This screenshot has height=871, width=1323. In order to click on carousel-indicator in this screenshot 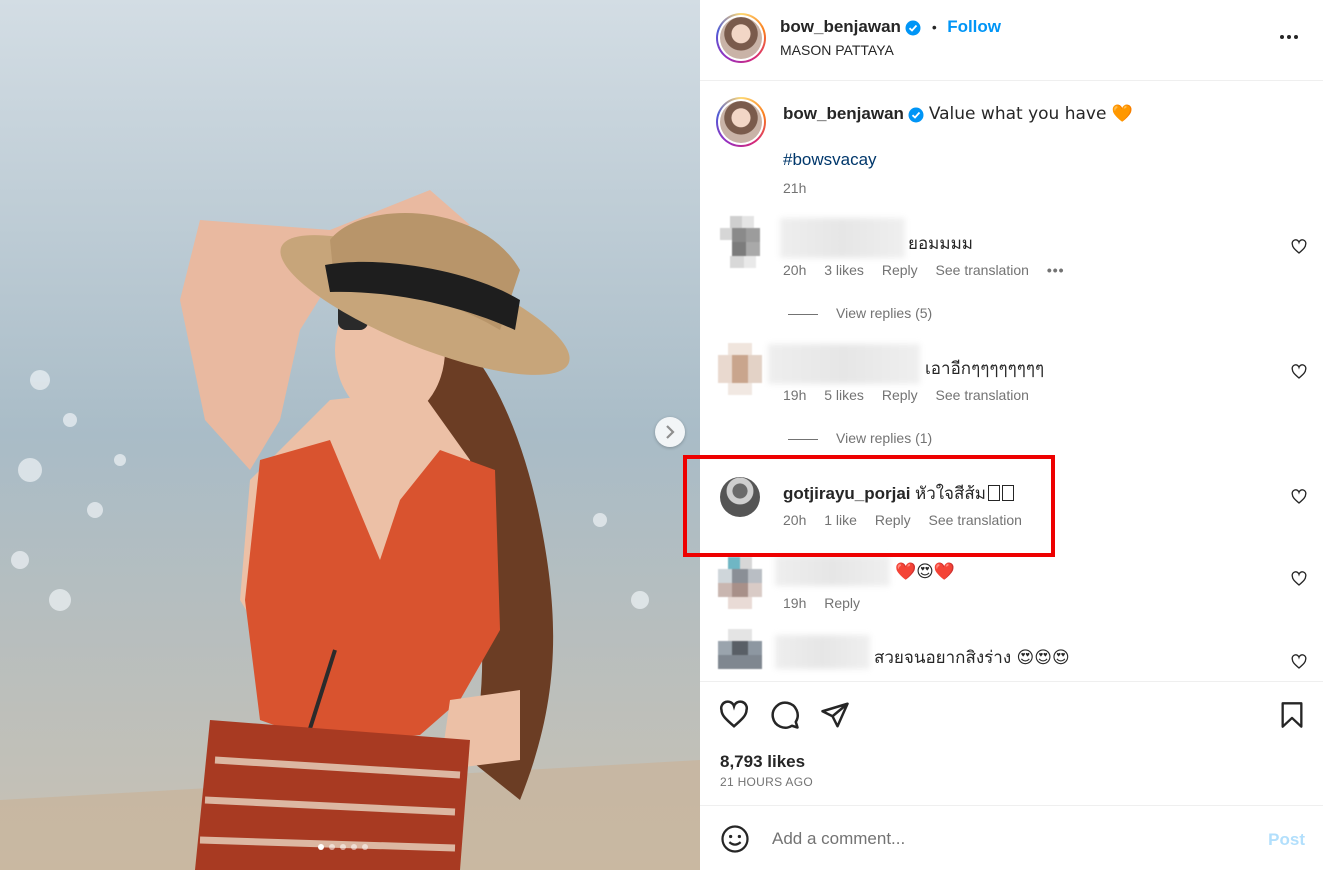, I will do `click(343, 847)`.